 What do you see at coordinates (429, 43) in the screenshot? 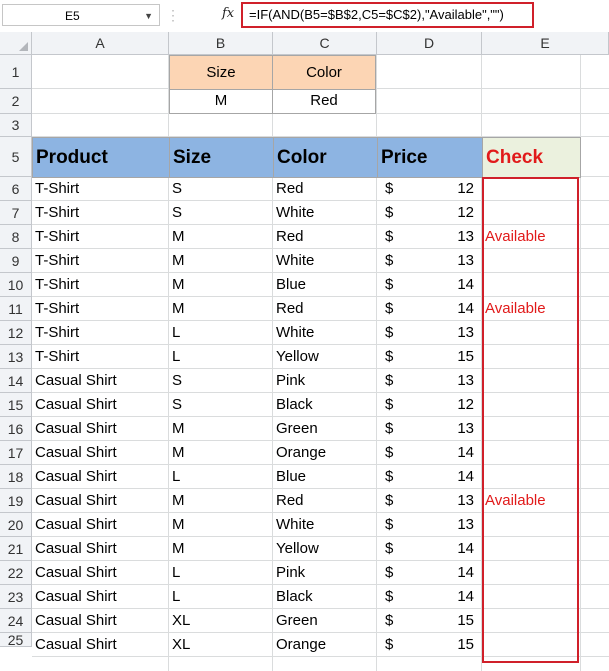
I see `column-header-d: D` at bounding box center [429, 43].